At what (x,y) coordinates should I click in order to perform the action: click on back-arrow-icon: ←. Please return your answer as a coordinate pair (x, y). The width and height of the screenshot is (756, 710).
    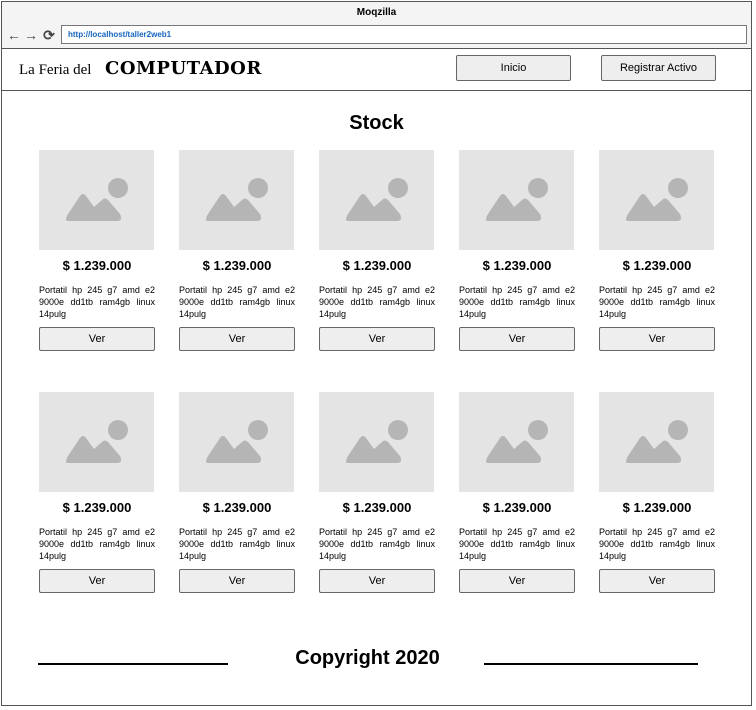
    Looking at the image, I should click on (14, 35).